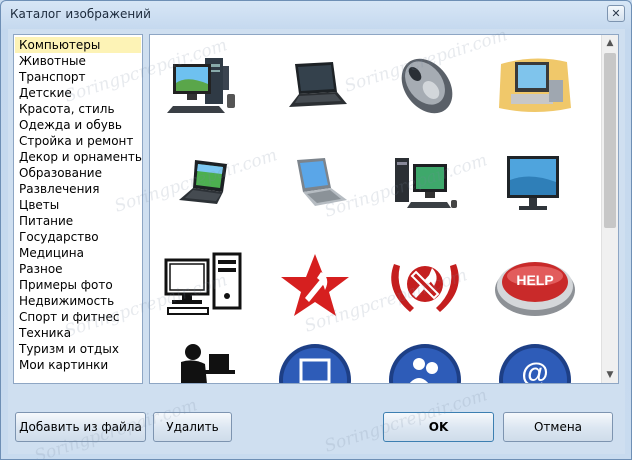 The height and width of the screenshot is (460, 632). I want to click on scroll-thumb, so click(610, 140).